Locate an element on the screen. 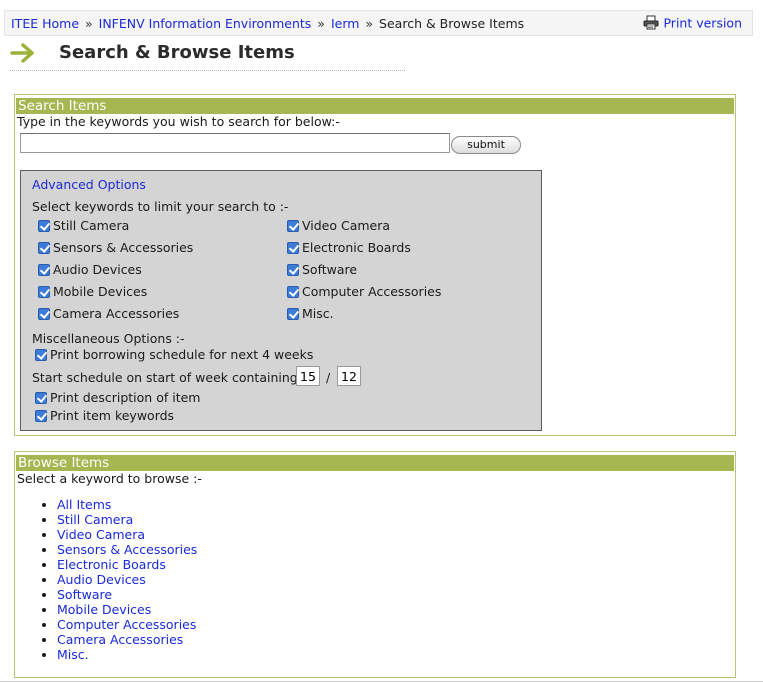 This screenshot has width=763, height=683. browse-link-audio-devices: Audio Devices is located at coordinates (101, 579).